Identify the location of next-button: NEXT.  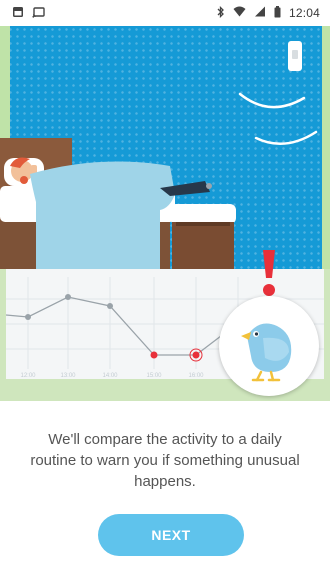
(171, 535).